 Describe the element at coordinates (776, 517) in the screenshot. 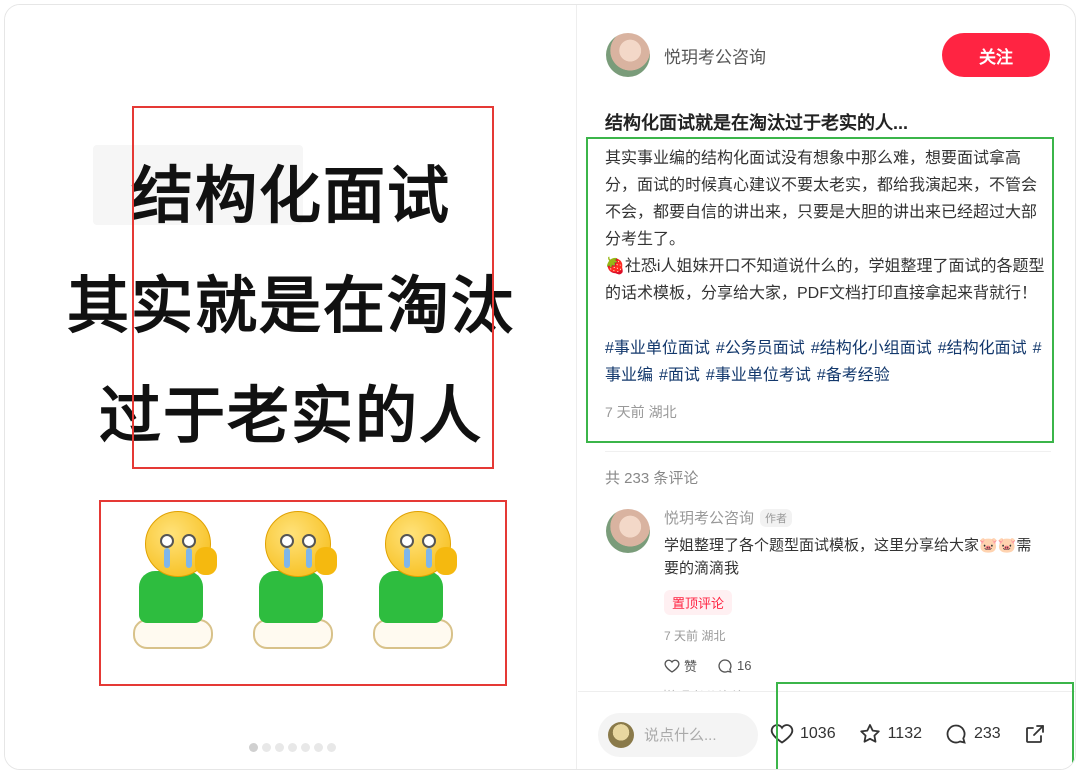

I see `author-badge: 作者` at that location.